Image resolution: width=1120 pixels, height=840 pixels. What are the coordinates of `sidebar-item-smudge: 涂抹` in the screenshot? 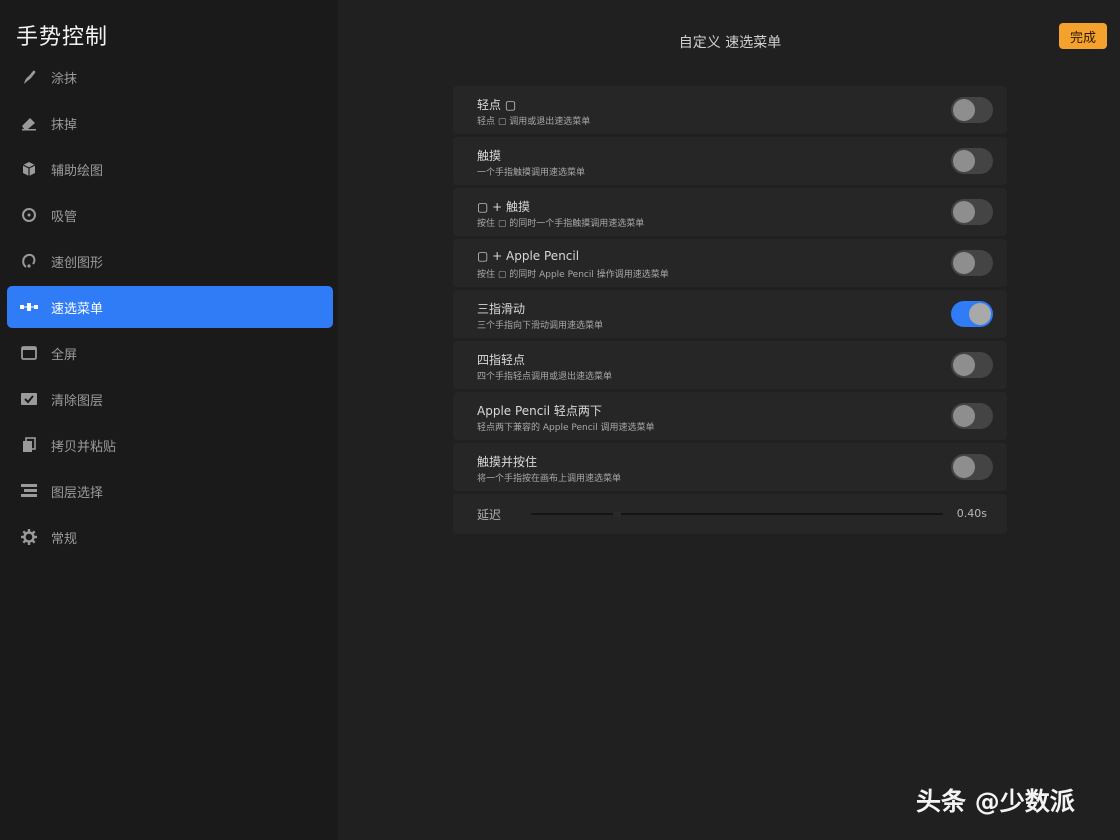 It's located at (170, 77).